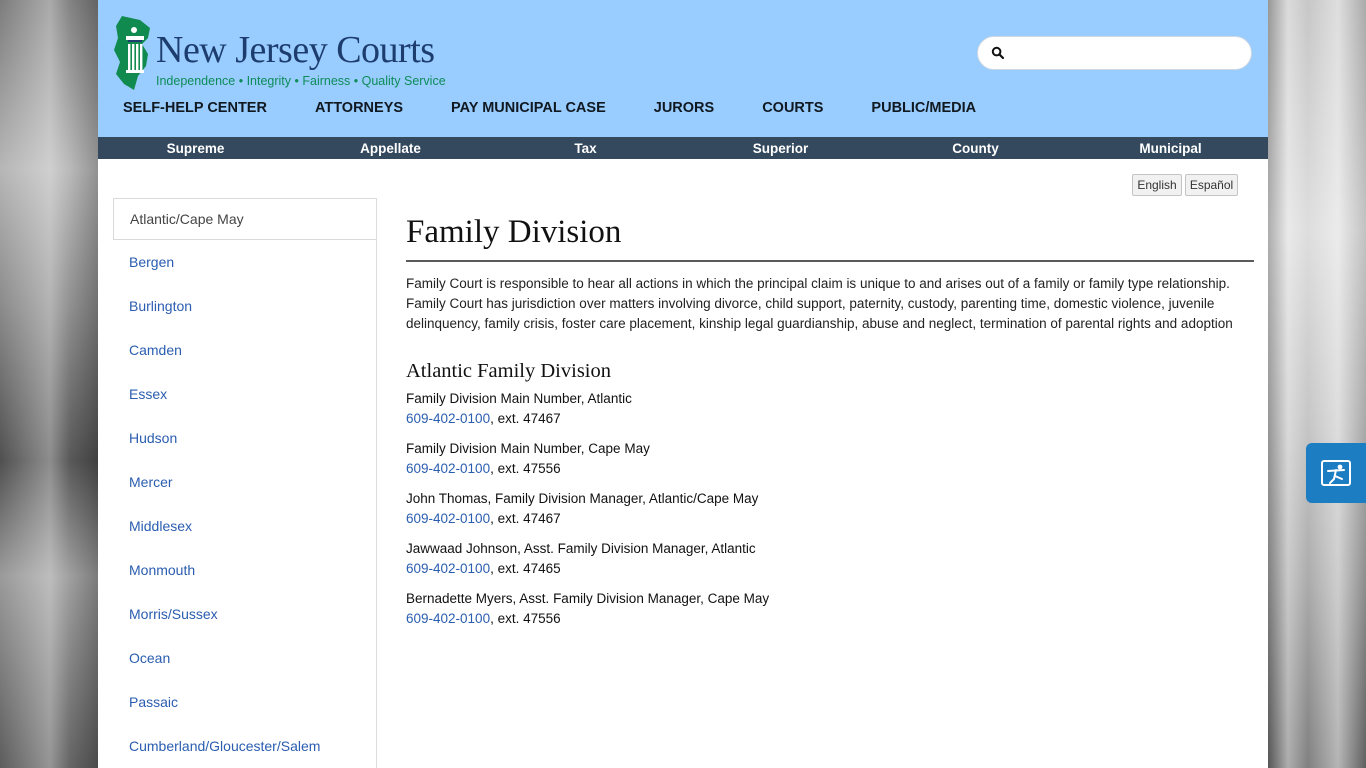 The width and height of the screenshot is (1366, 768). Describe the element at coordinates (359, 110) in the screenshot. I see `nav-attorneys: ATTORNEYS` at that location.